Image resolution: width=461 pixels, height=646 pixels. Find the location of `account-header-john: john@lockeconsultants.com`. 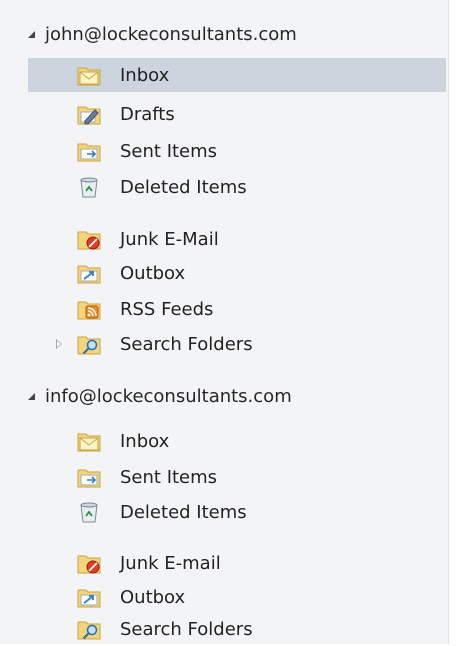

account-header-john: john@lockeconsultants.com is located at coordinates (162, 34).